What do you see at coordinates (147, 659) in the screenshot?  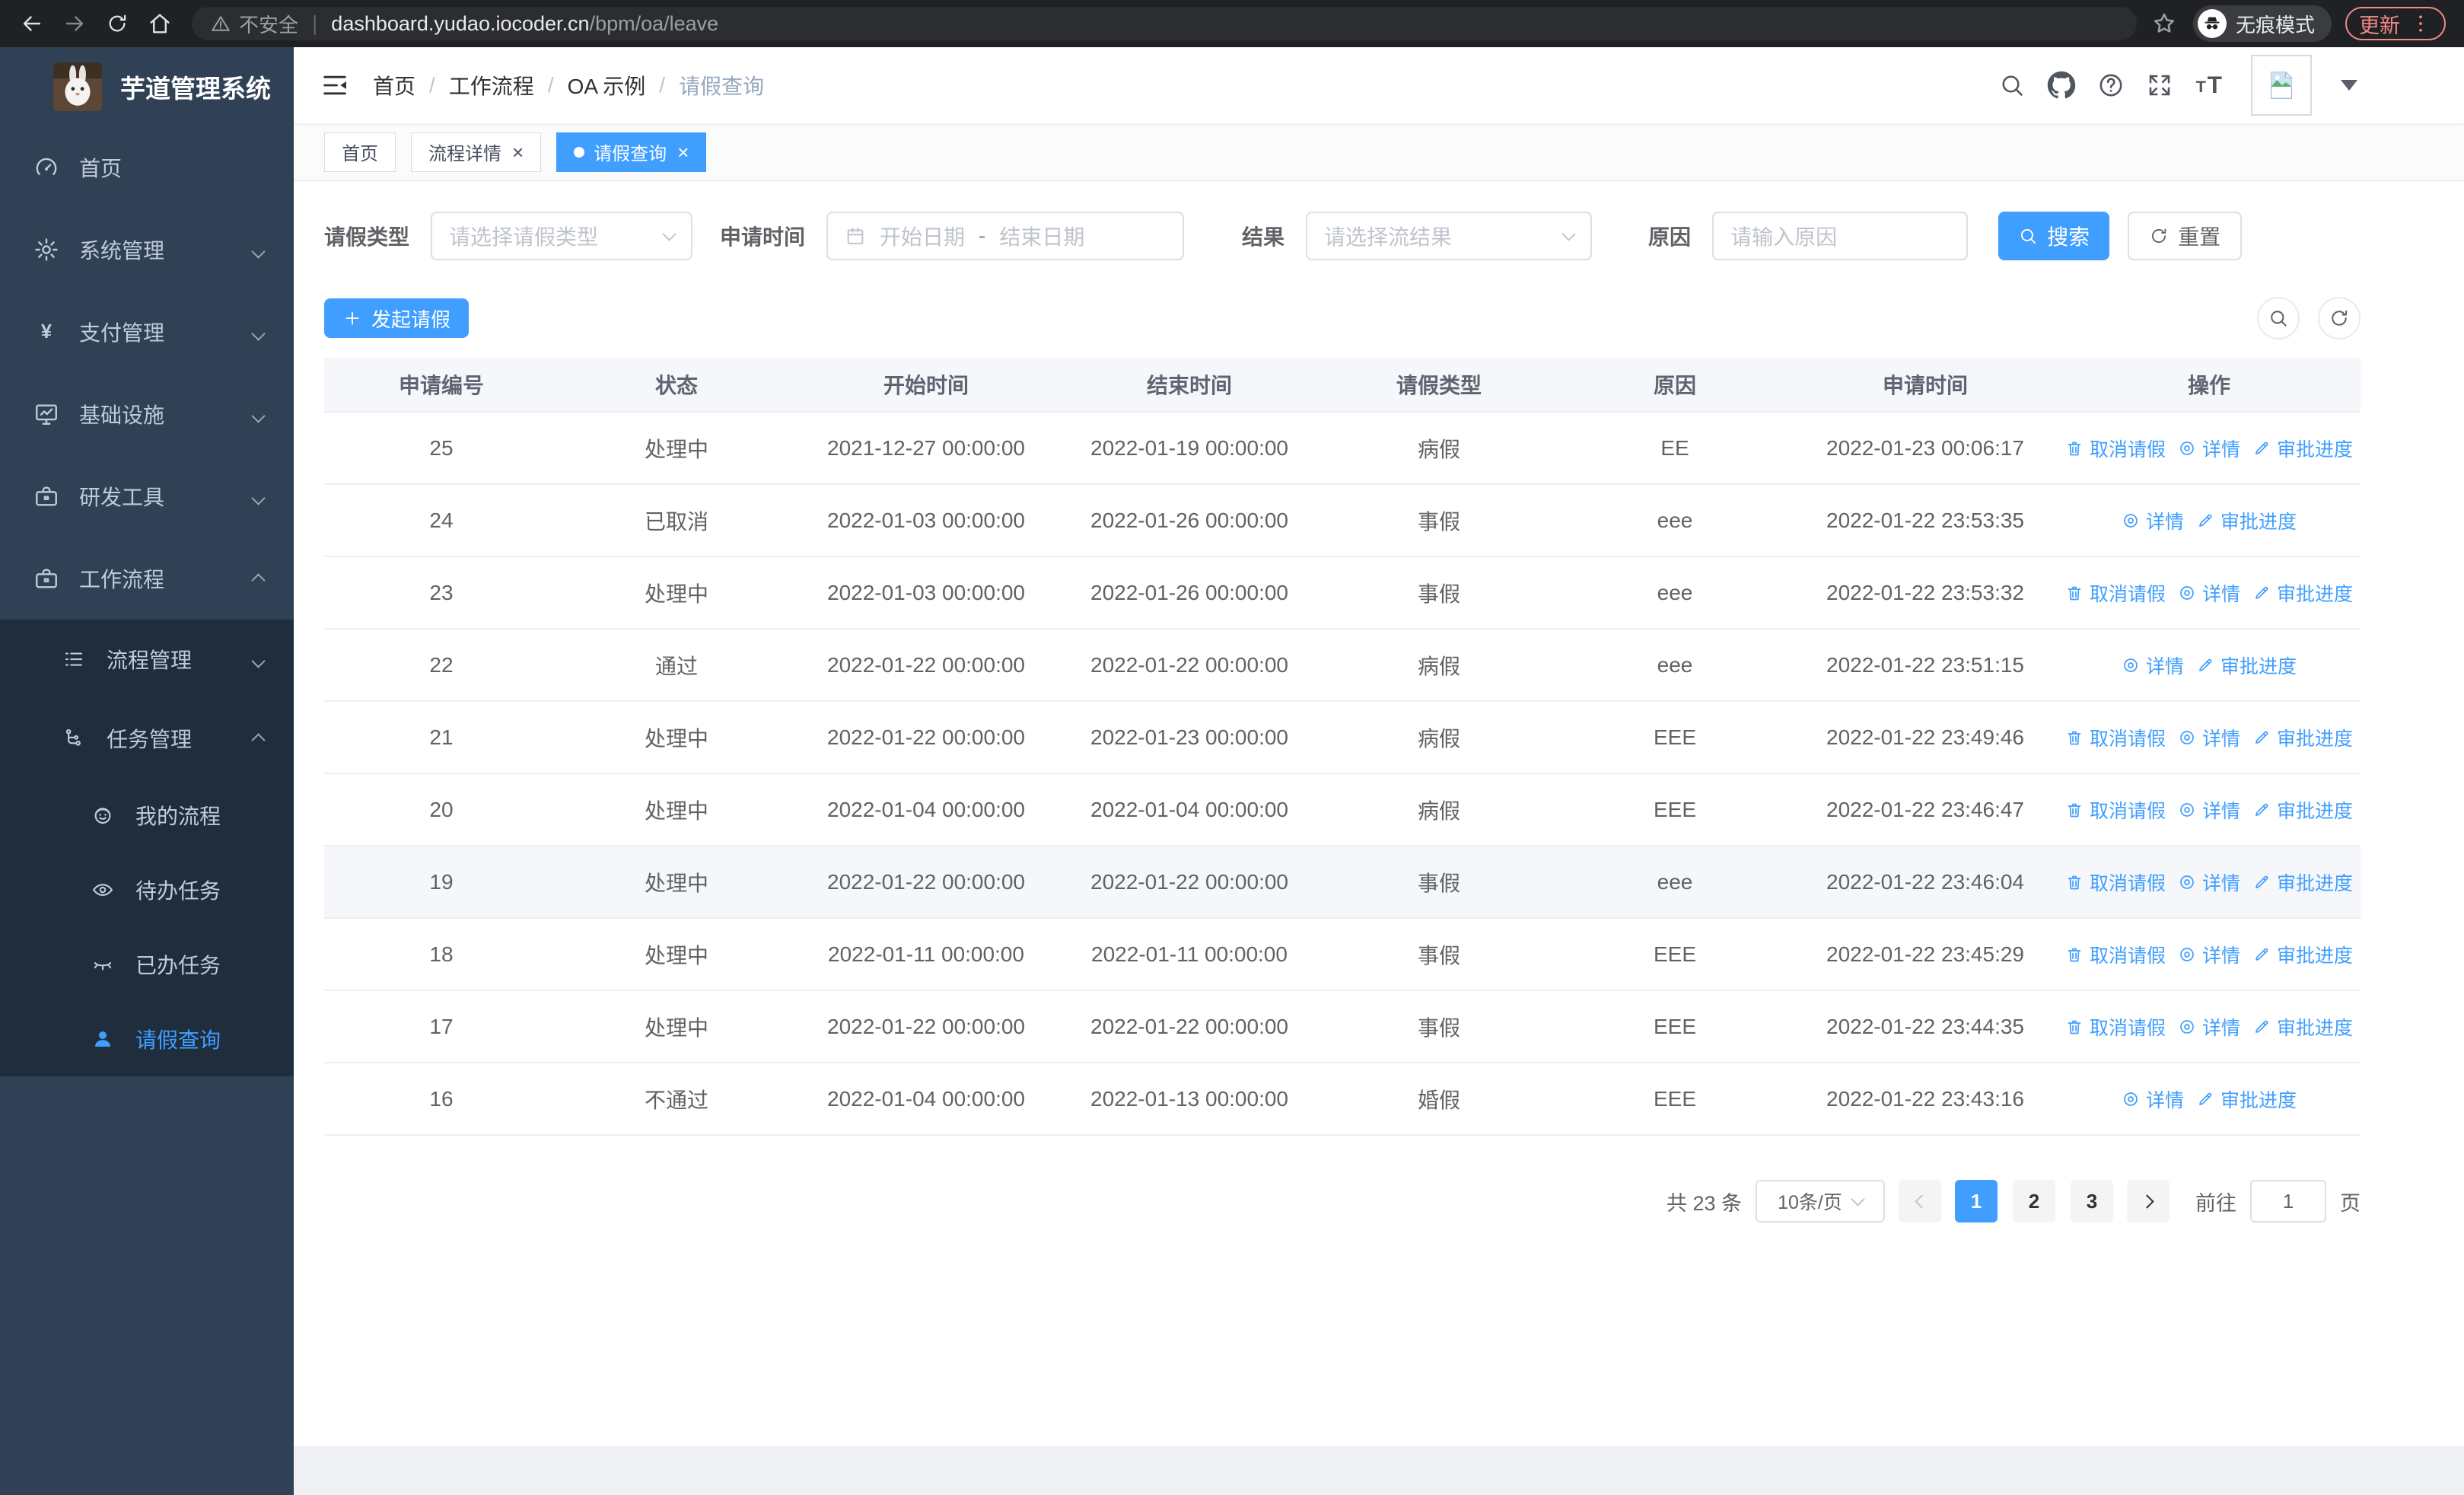 I see `sidebar-item: 流程管理` at bounding box center [147, 659].